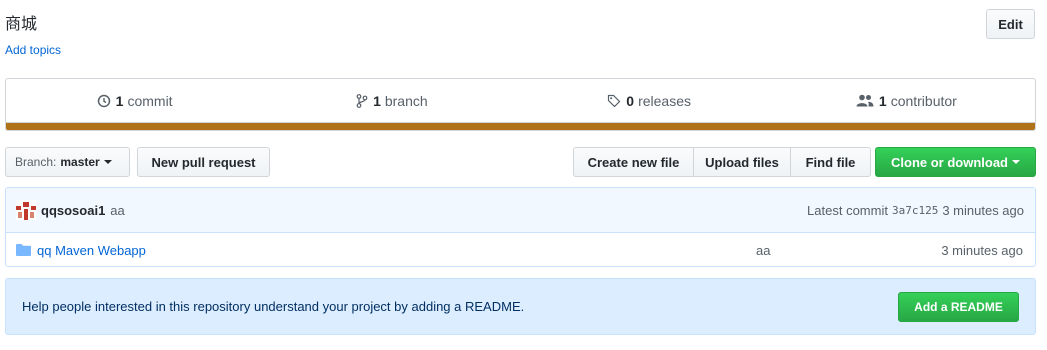  I want to click on tag-icon, so click(614, 100).